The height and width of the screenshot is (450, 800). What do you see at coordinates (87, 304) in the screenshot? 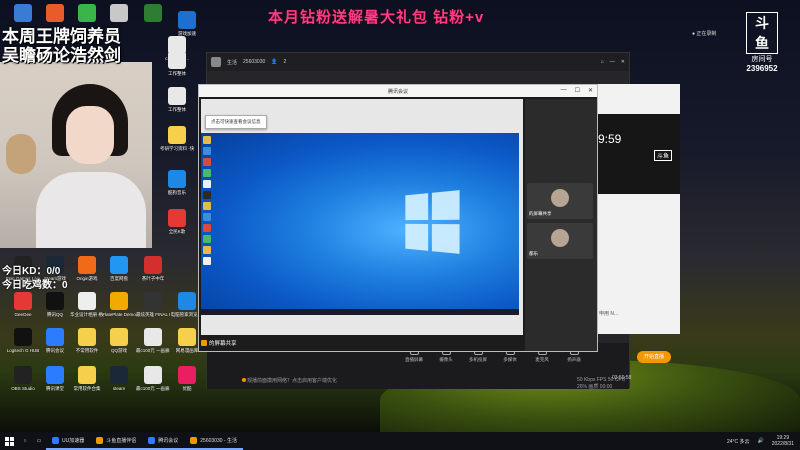
I see `desktop-icon: 华业设计相册 格式` at bounding box center [87, 304].